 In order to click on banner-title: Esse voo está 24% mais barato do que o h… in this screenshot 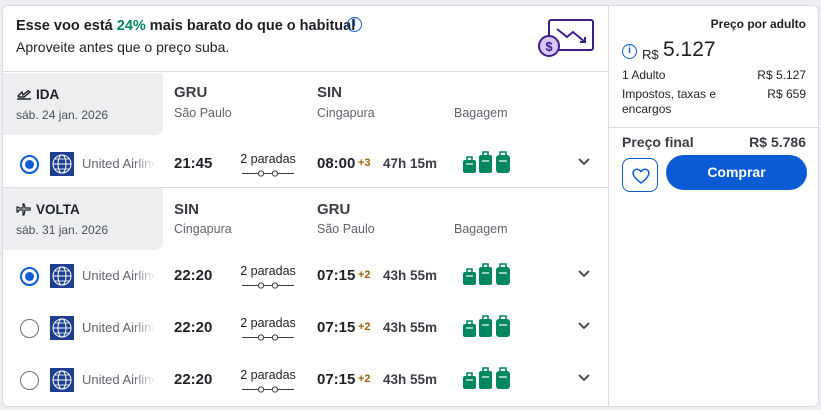, I will do `click(185, 26)`.